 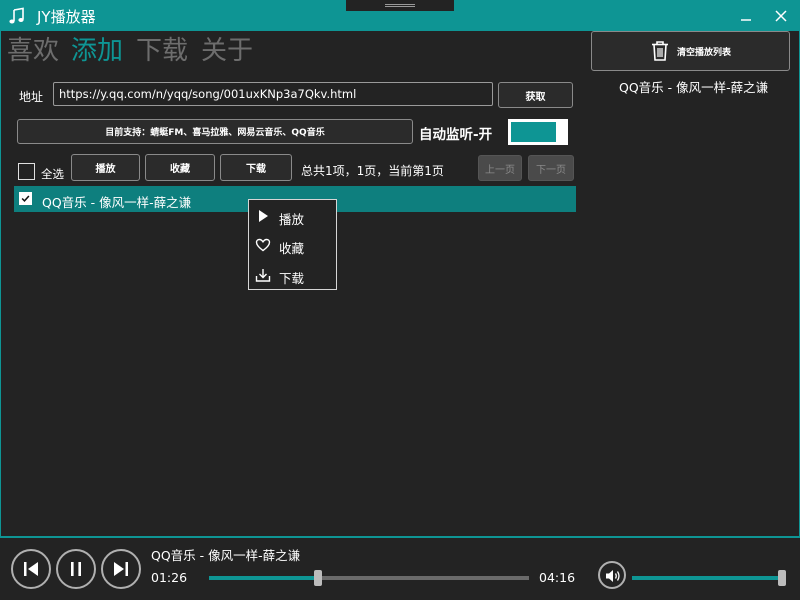 I want to click on skip-next-icon, so click(x=121, y=569).